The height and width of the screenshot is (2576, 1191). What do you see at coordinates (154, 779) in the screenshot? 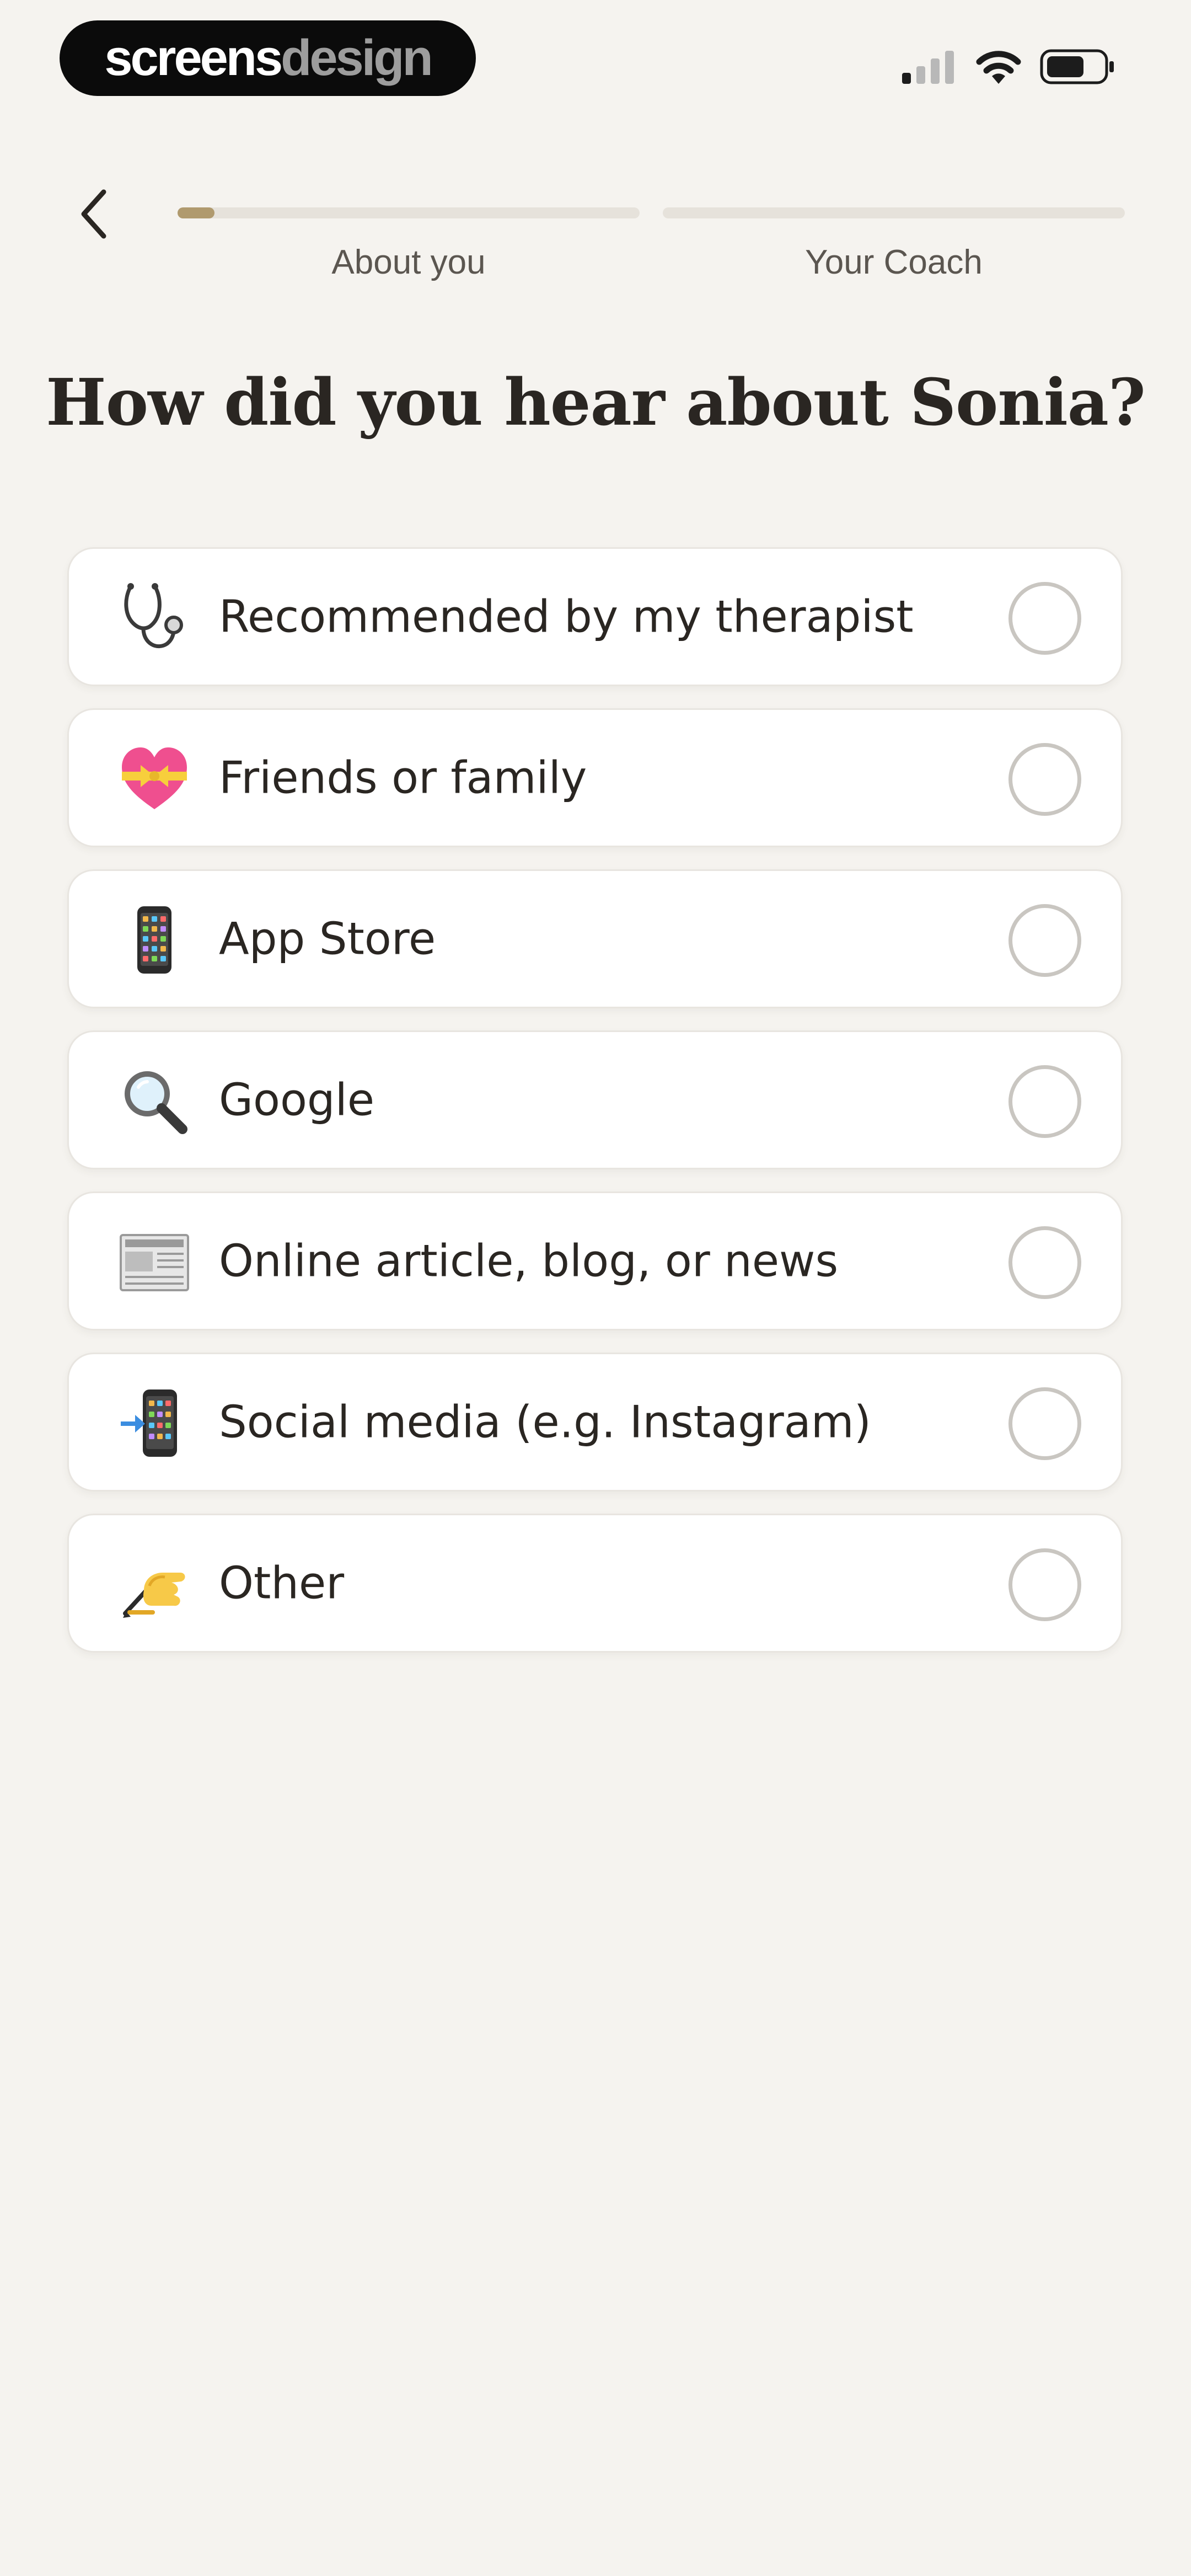
I see `heart-gift-icon` at bounding box center [154, 779].